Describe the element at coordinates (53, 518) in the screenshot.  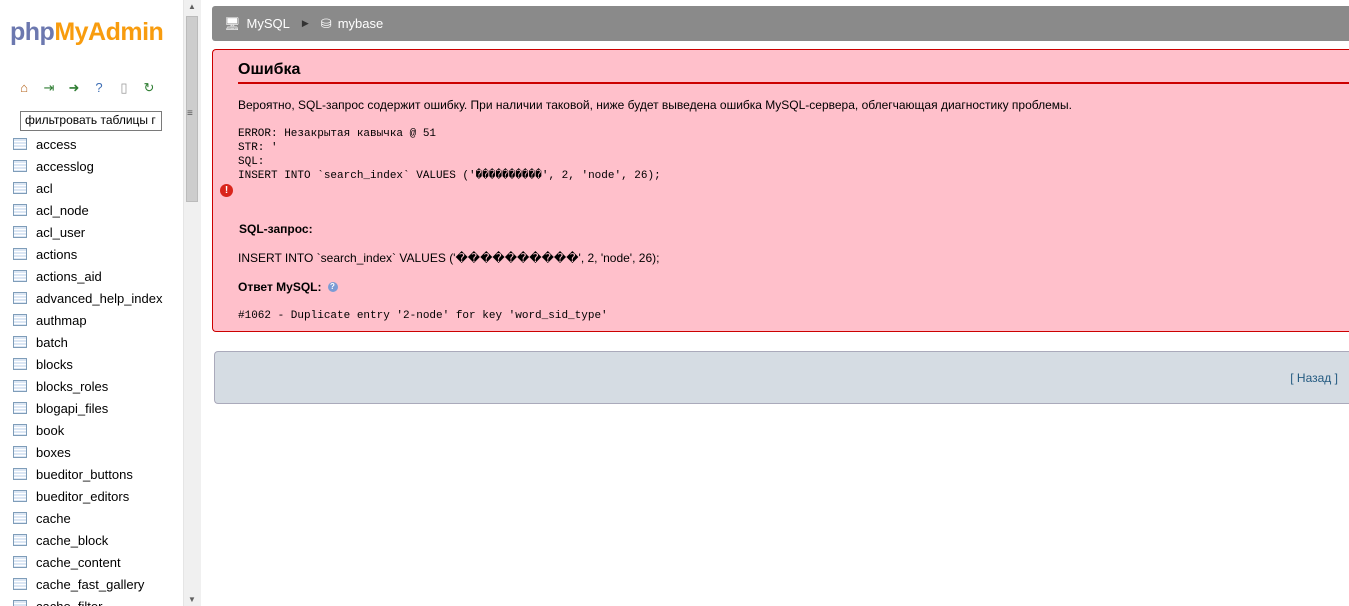
I see `table-name: cache` at that location.